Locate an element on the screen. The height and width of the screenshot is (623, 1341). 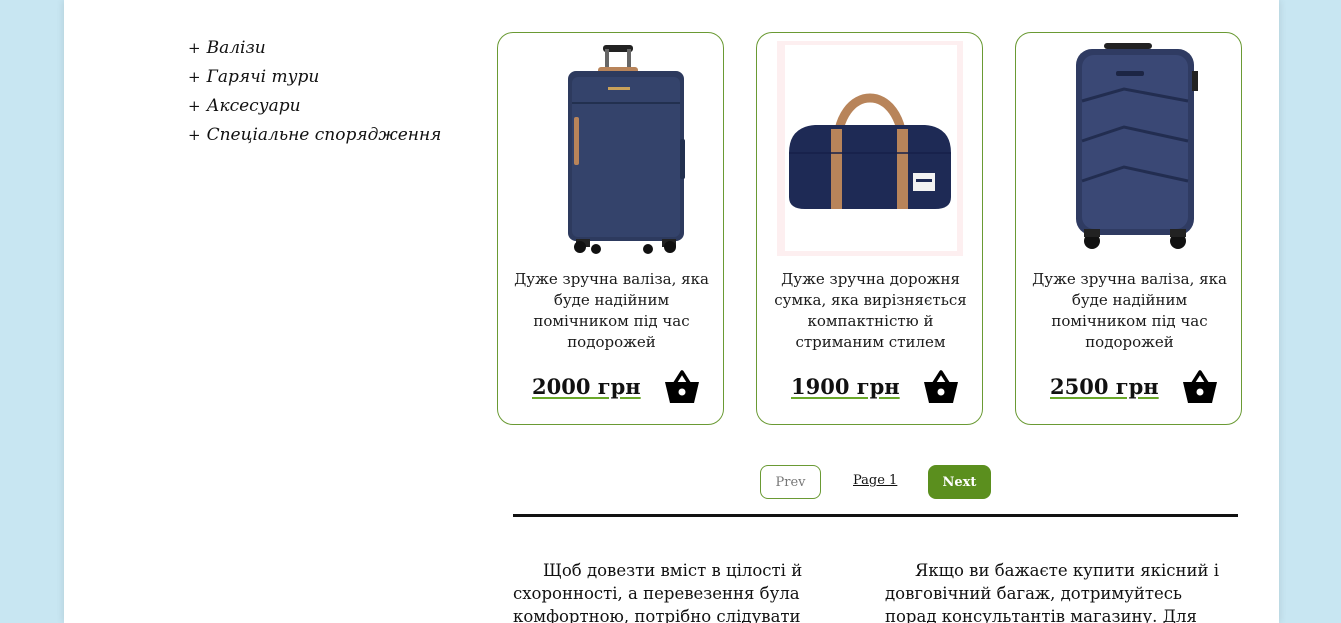
category-item-hot-tours: + Гарячі тури is located at coordinates (314, 77).